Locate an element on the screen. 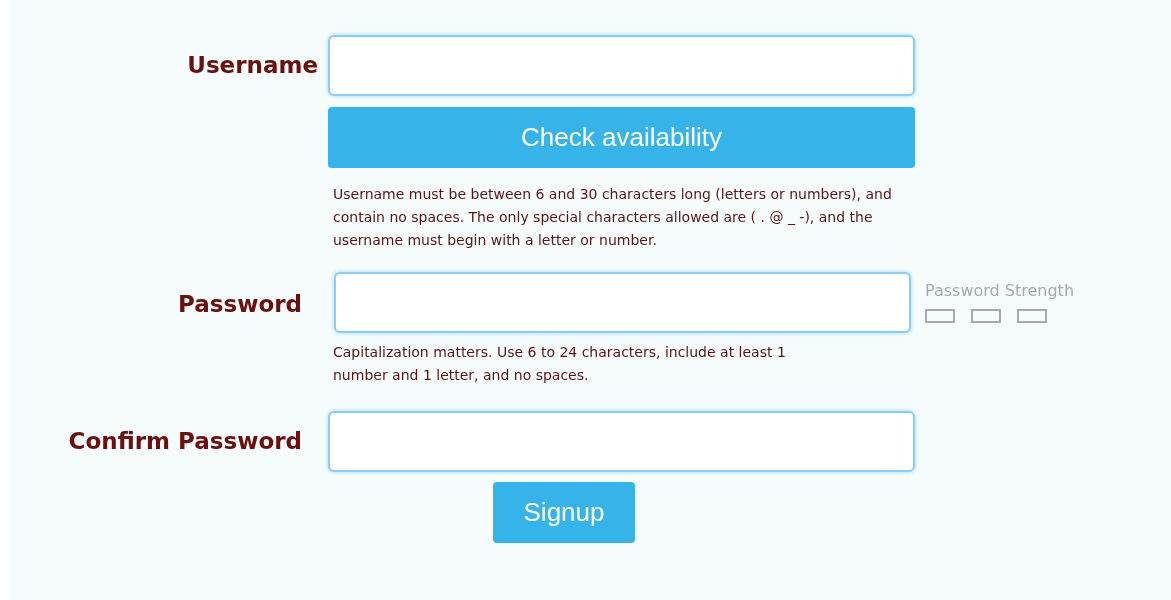  field-label: Password is located at coordinates (239, 304).